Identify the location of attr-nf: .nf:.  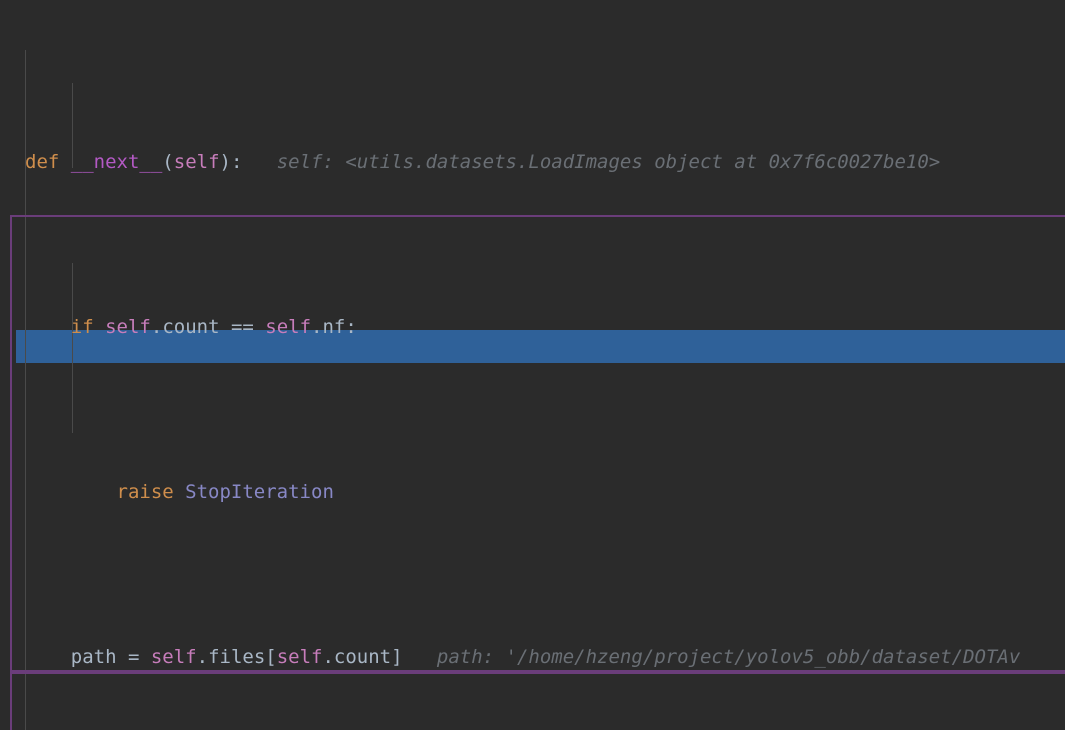
(334, 327).